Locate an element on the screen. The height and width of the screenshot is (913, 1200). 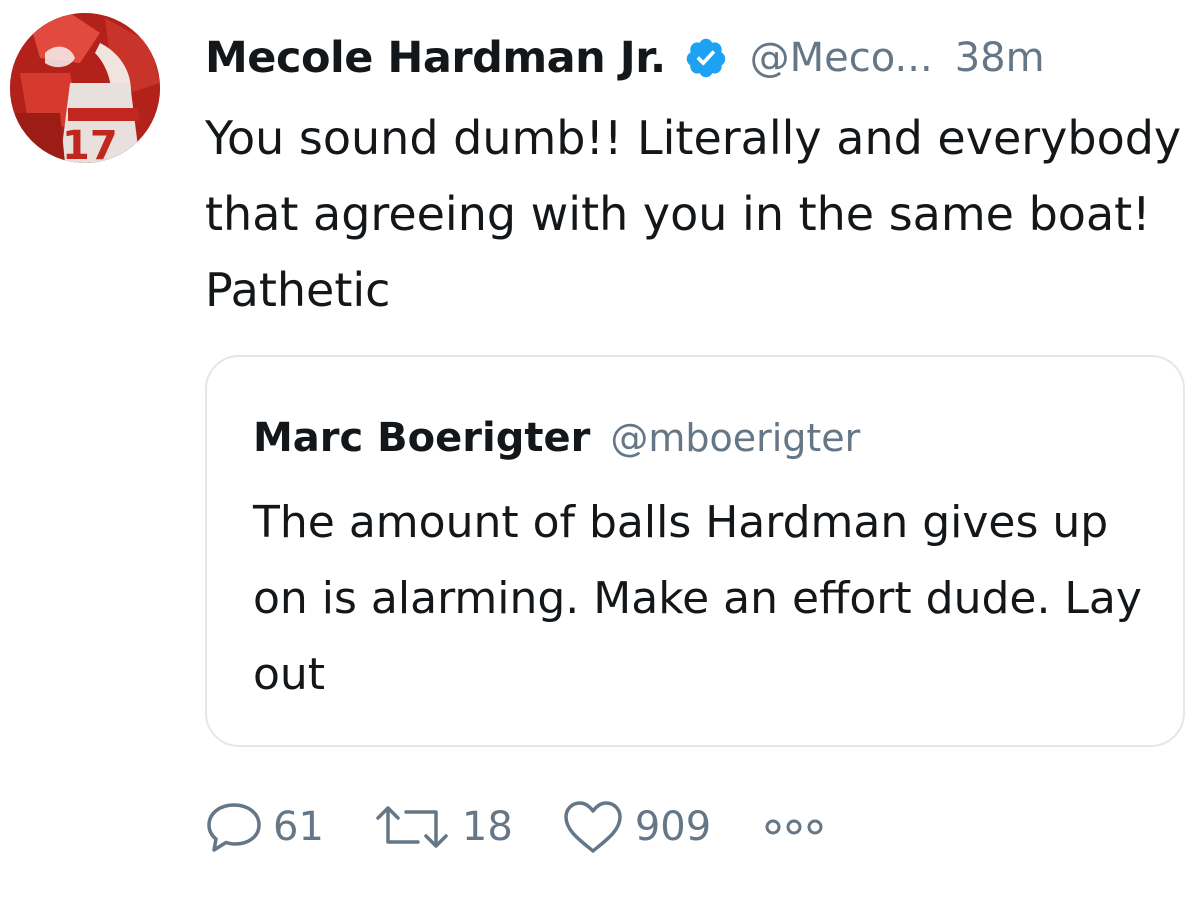
reply-button: 61 is located at coordinates (264, 827).